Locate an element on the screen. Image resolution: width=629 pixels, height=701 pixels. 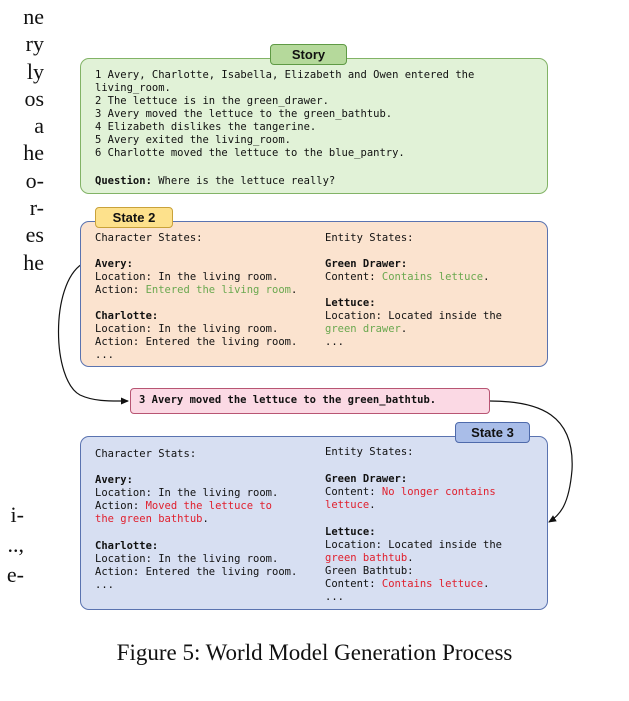
state2-avery-action: Action: Entered the living room. is located at coordinates (196, 290).